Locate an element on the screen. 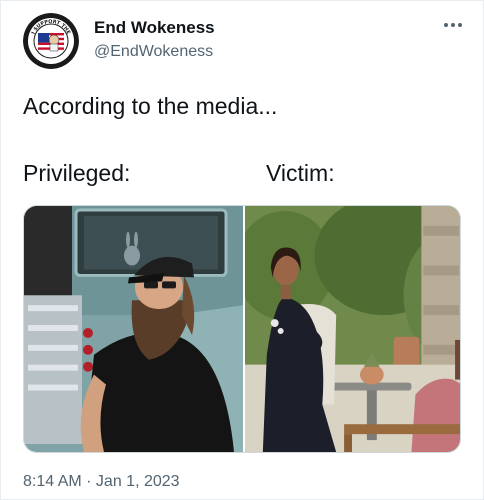  more-options-button is located at coordinates (453, 25).